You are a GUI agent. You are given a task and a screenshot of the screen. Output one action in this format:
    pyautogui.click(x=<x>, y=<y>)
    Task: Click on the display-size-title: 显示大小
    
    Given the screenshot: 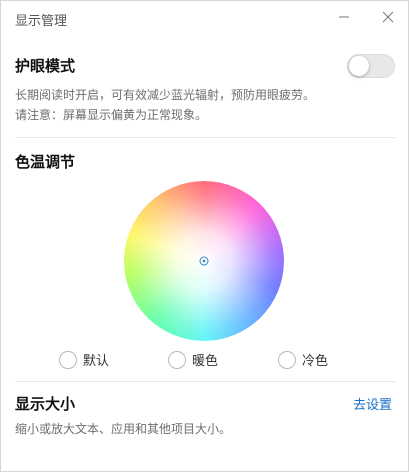 What is the action you would take?
    pyautogui.click(x=45, y=404)
    